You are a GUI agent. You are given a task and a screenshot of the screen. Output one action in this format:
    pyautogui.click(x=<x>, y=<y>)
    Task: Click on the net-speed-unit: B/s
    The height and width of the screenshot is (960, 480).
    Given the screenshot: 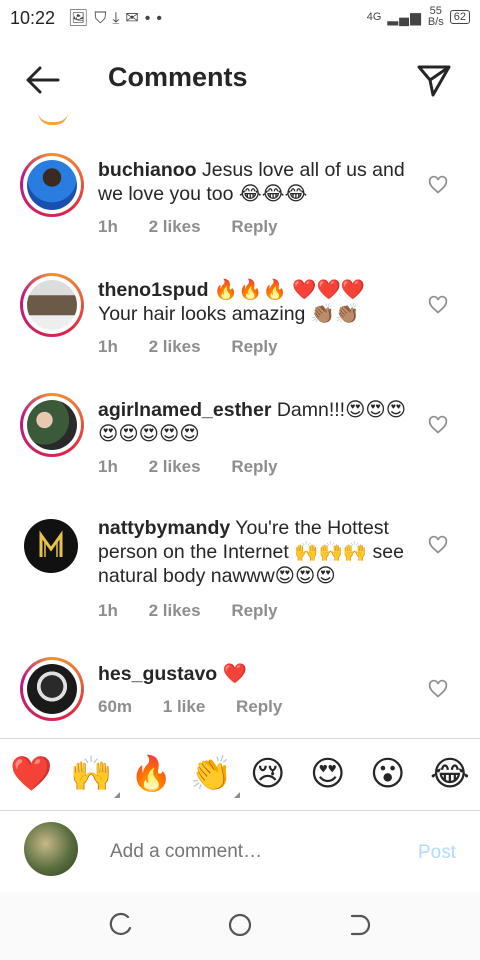 What is the action you would take?
    pyautogui.click(x=435, y=22)
    